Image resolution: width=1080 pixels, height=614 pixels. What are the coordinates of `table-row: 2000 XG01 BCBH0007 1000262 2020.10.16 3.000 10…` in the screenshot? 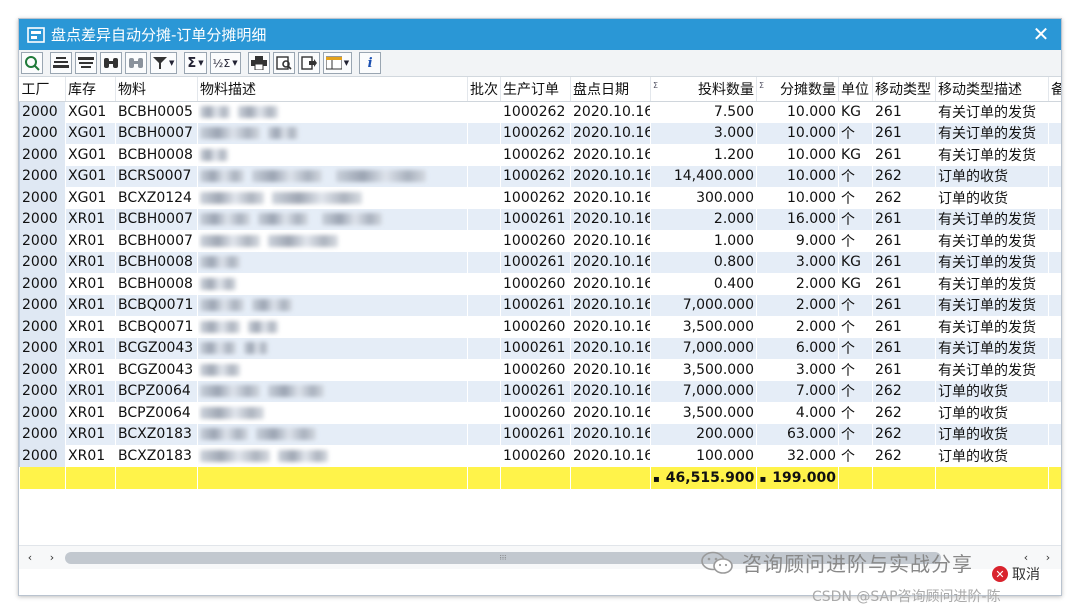 It's located at (540, 133).